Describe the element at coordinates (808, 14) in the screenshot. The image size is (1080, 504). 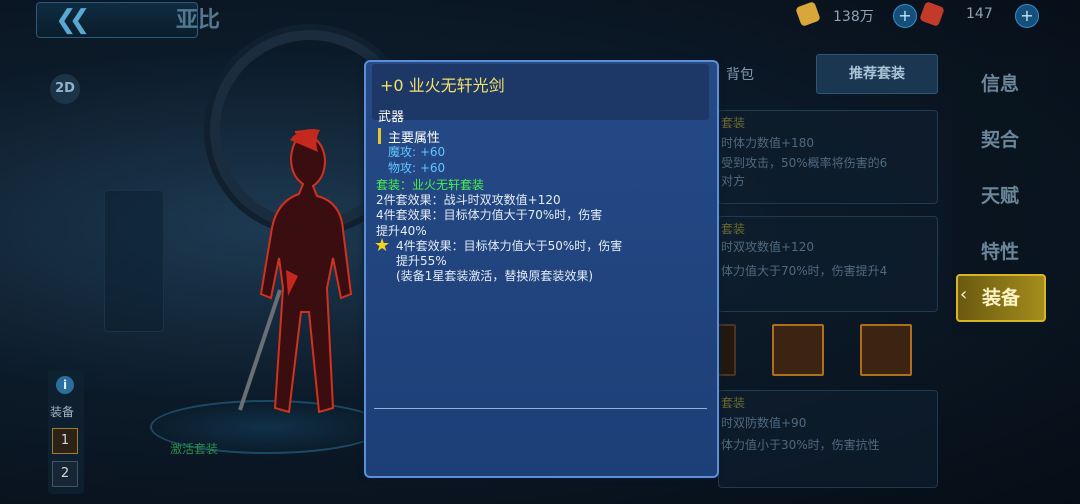
I see `gold-coin-icon` at that location.